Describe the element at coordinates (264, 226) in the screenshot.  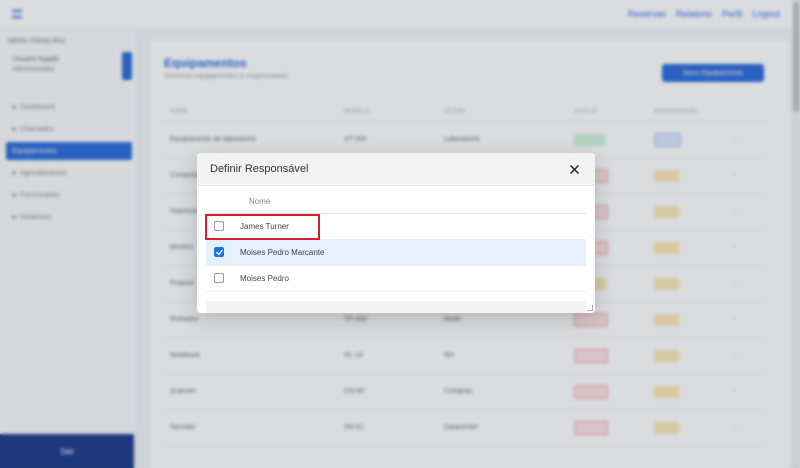
I see `option-label: James Turner` at that location.